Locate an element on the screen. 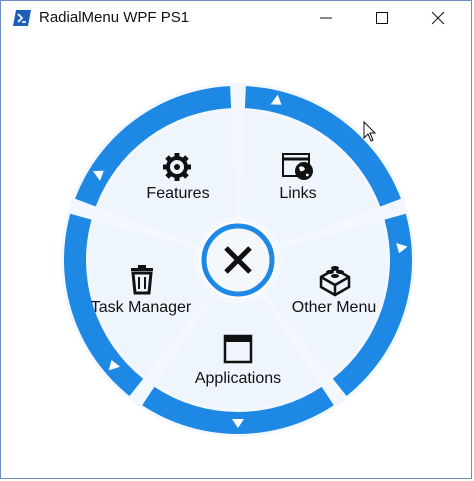  gear-icon is located at coordinates (177, 167).